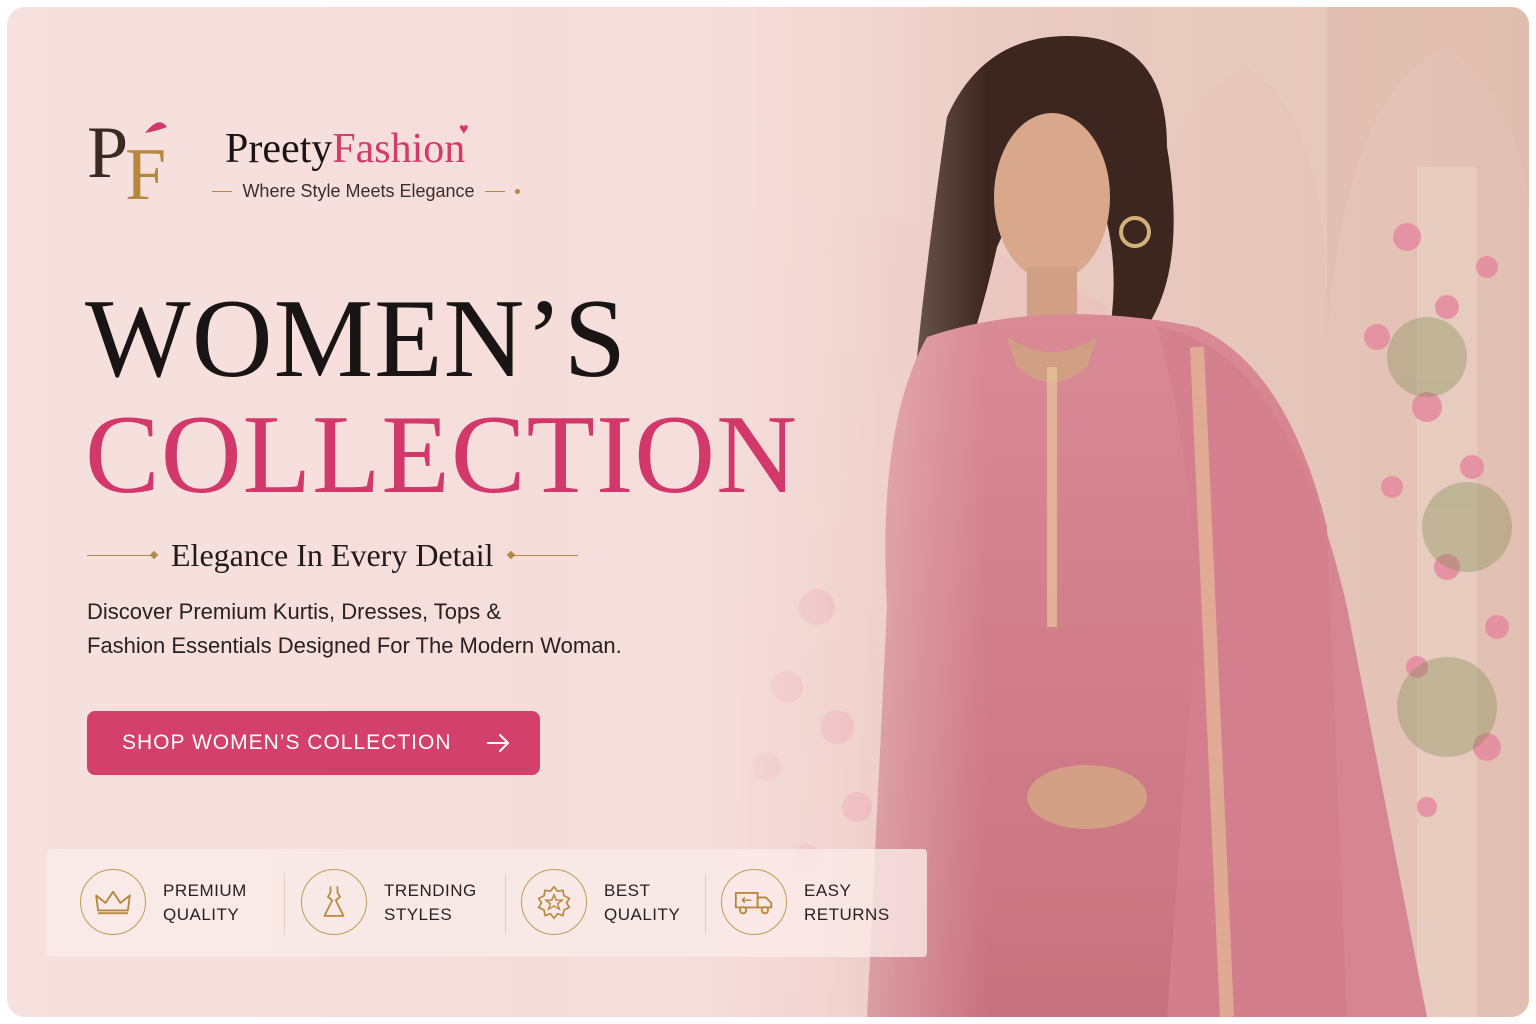 The width and height of the screenshot is (1536, 1024). Describe the element at coordinates (279, 149) in the screenshot. I see `brand-name-part1: Preety` at that location.